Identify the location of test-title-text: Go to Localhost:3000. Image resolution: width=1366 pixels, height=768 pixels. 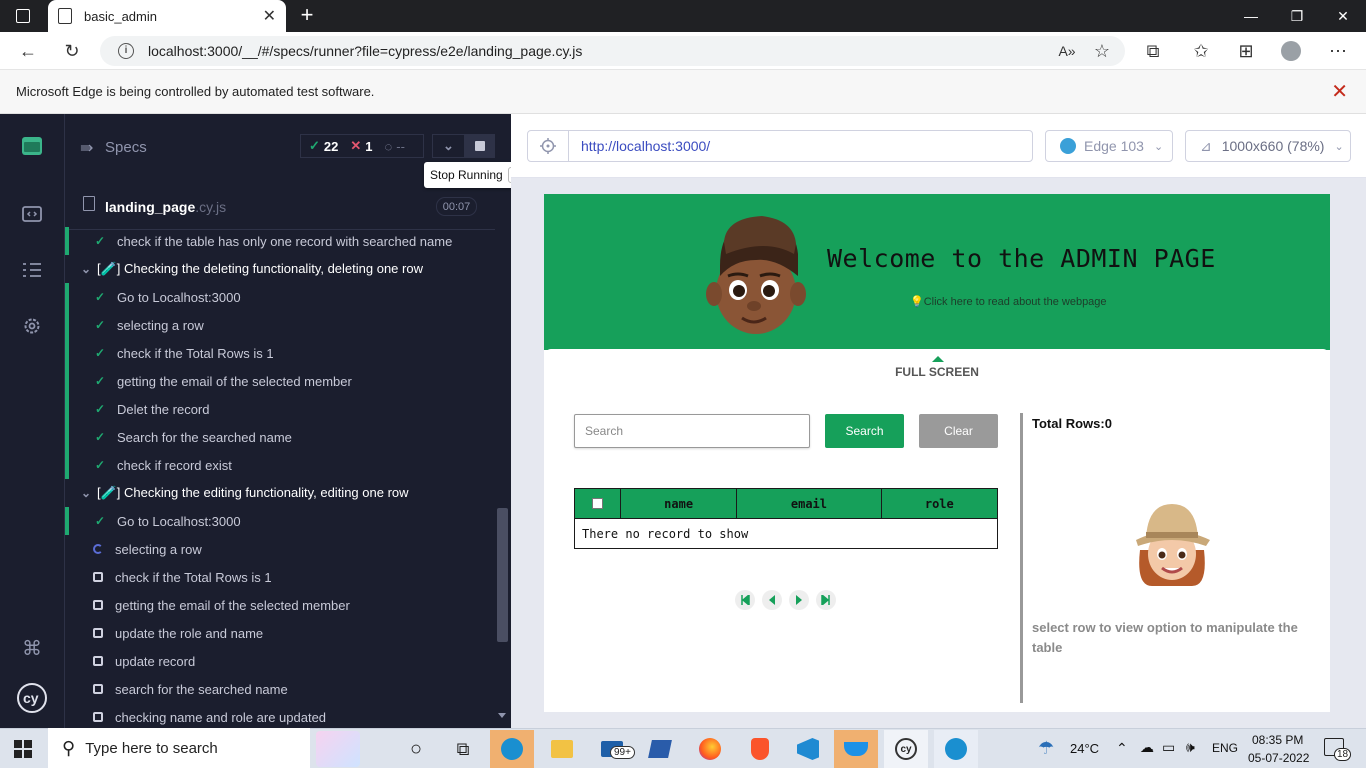
(179, 521).